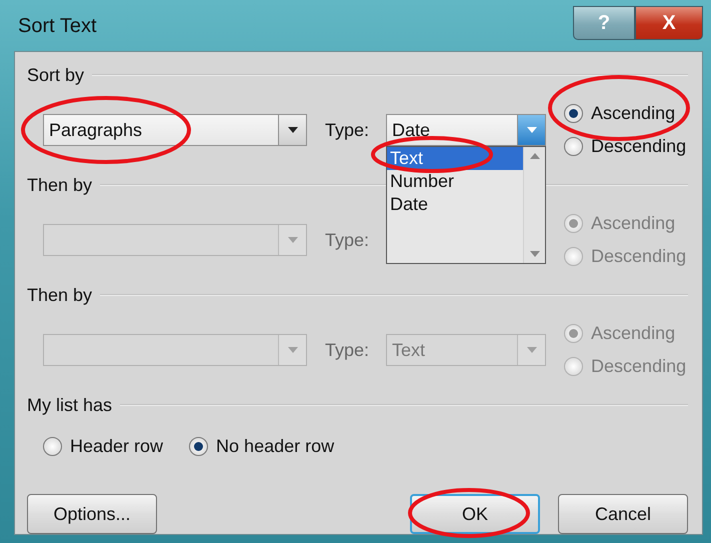 This screenshot has height=543, width=711. I want to click on window-title: Sort Text, so click(57, 26).